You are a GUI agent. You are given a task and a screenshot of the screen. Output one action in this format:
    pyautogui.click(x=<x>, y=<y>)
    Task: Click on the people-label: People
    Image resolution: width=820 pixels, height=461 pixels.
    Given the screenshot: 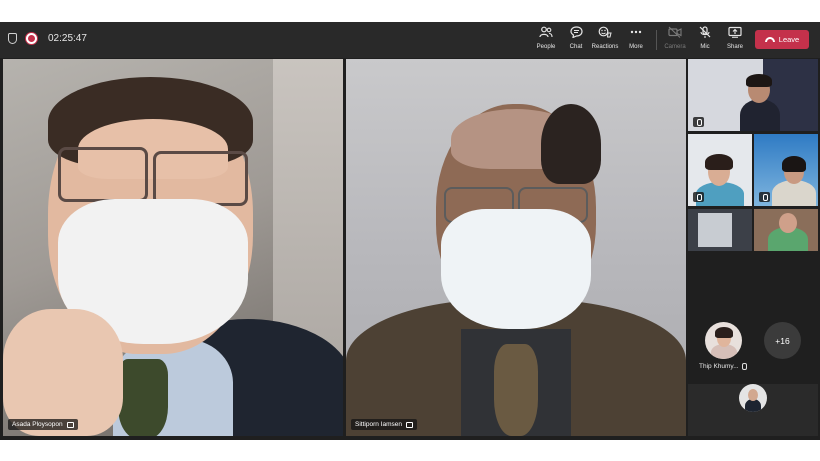 What is the action you would take?
    pyautogui.click(x=546, y=47)
    